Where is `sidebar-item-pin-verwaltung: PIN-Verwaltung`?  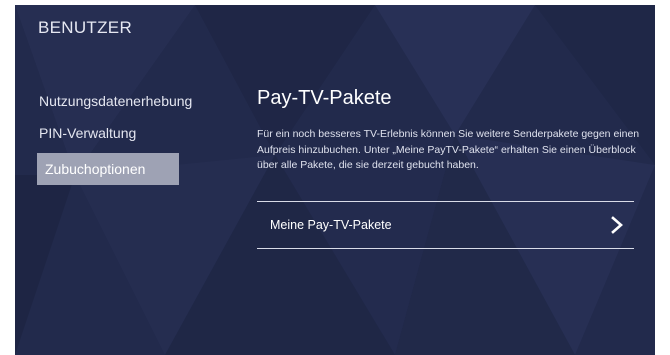
sidebar-item-pin-verwaltung: PIN-Verwaltung is located at coordinates (86, 133).